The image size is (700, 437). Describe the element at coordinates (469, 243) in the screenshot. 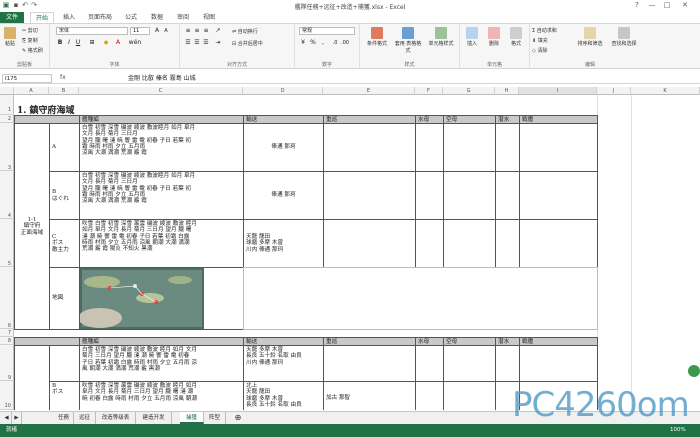

I see `carrier-cell-c` at that location.